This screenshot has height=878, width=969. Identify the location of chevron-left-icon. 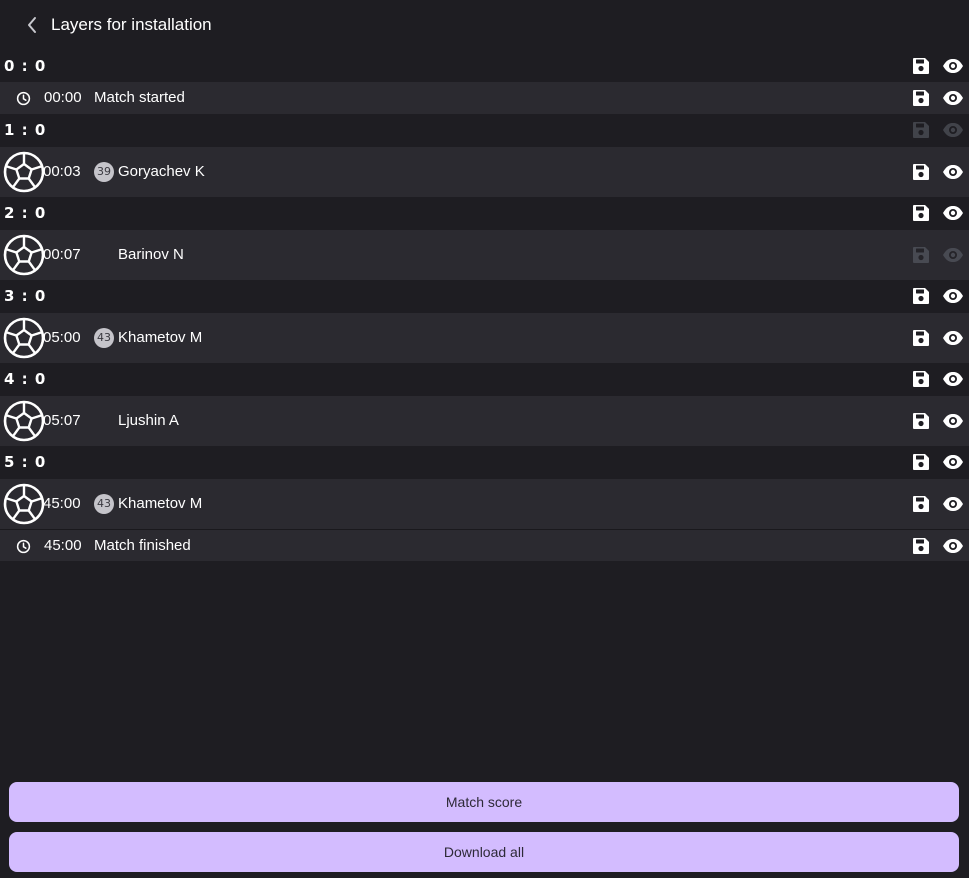
(32, 25).